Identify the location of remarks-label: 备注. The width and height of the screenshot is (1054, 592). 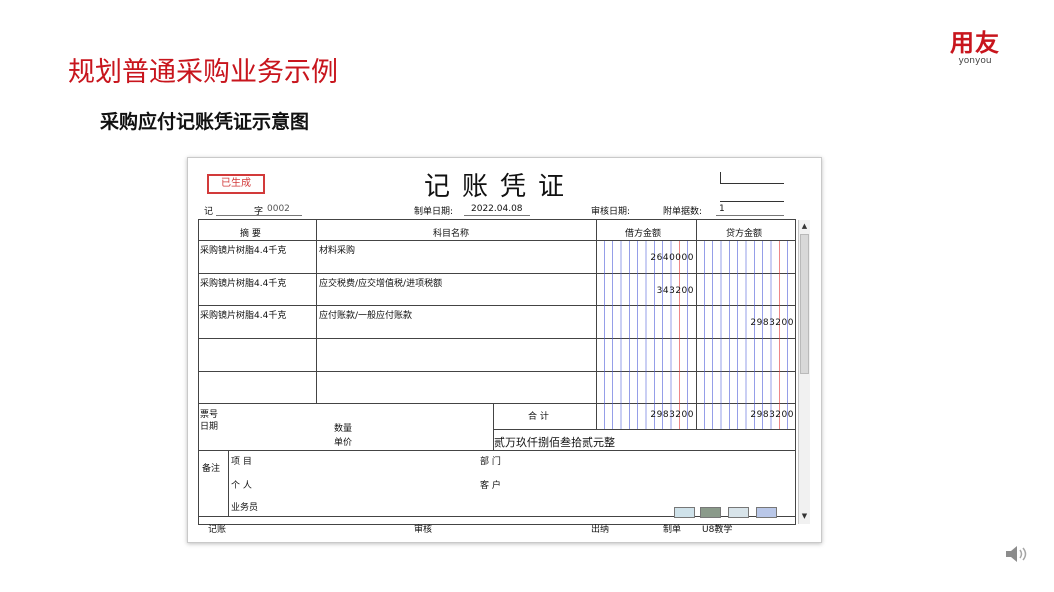
(211, 469).